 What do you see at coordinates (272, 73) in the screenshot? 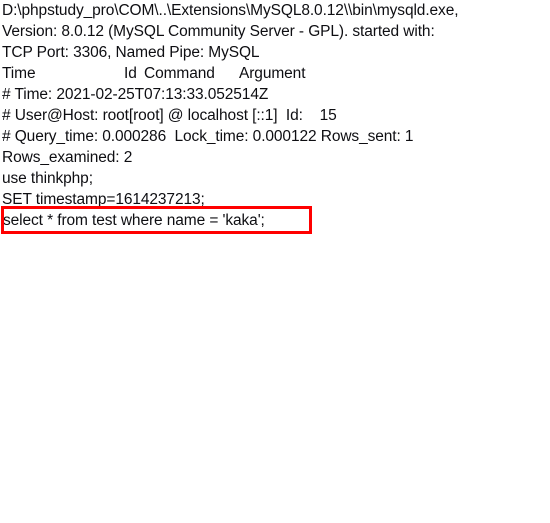
I see `column-header-argument: Argument` at bounding box center [272, 73].